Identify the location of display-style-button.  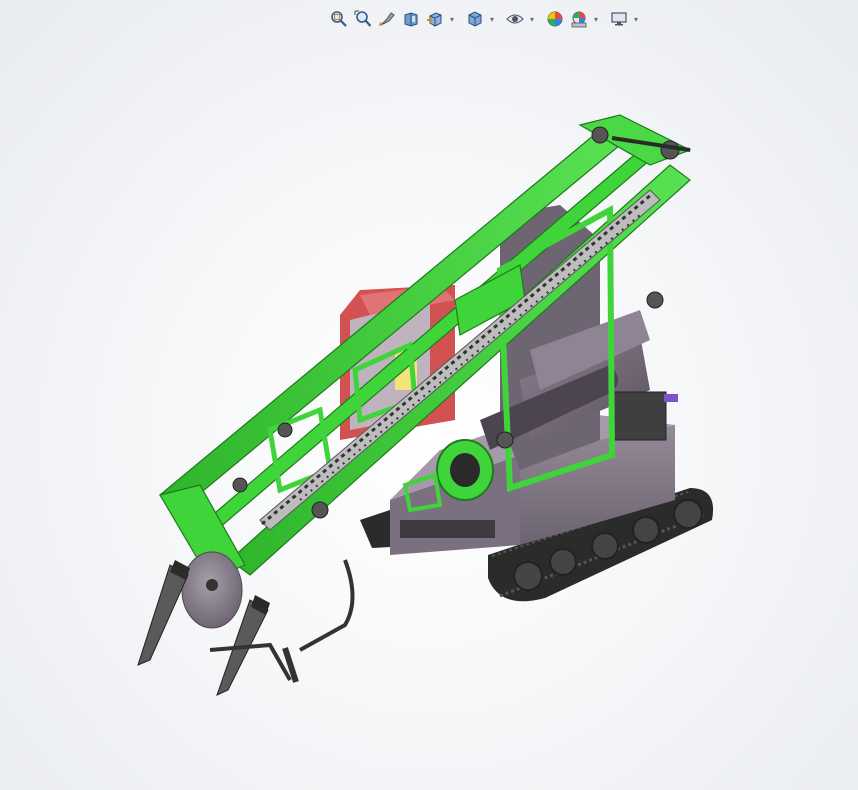
(475, 19).